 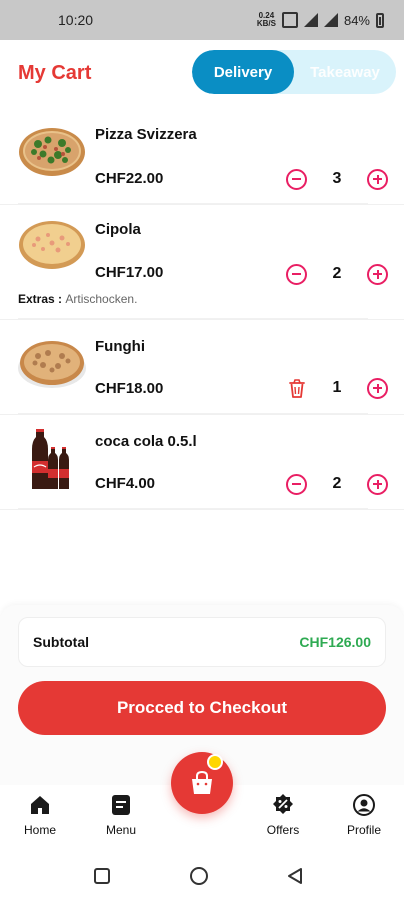 What do you see at coordinates (129, 272) in the screenshot?
I see `item-price: CHF17.00` at bounding box center [129, 272].